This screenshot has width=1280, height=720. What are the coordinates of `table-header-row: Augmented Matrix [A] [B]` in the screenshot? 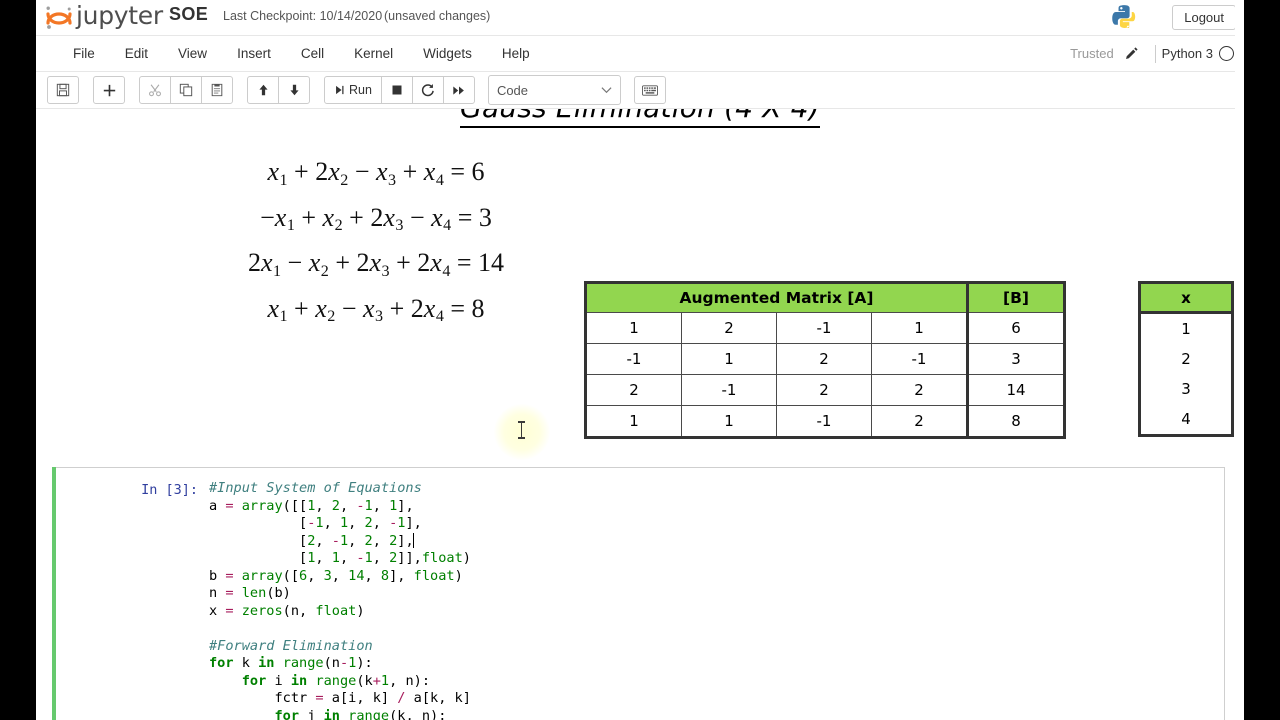 It's located at (825, 297).